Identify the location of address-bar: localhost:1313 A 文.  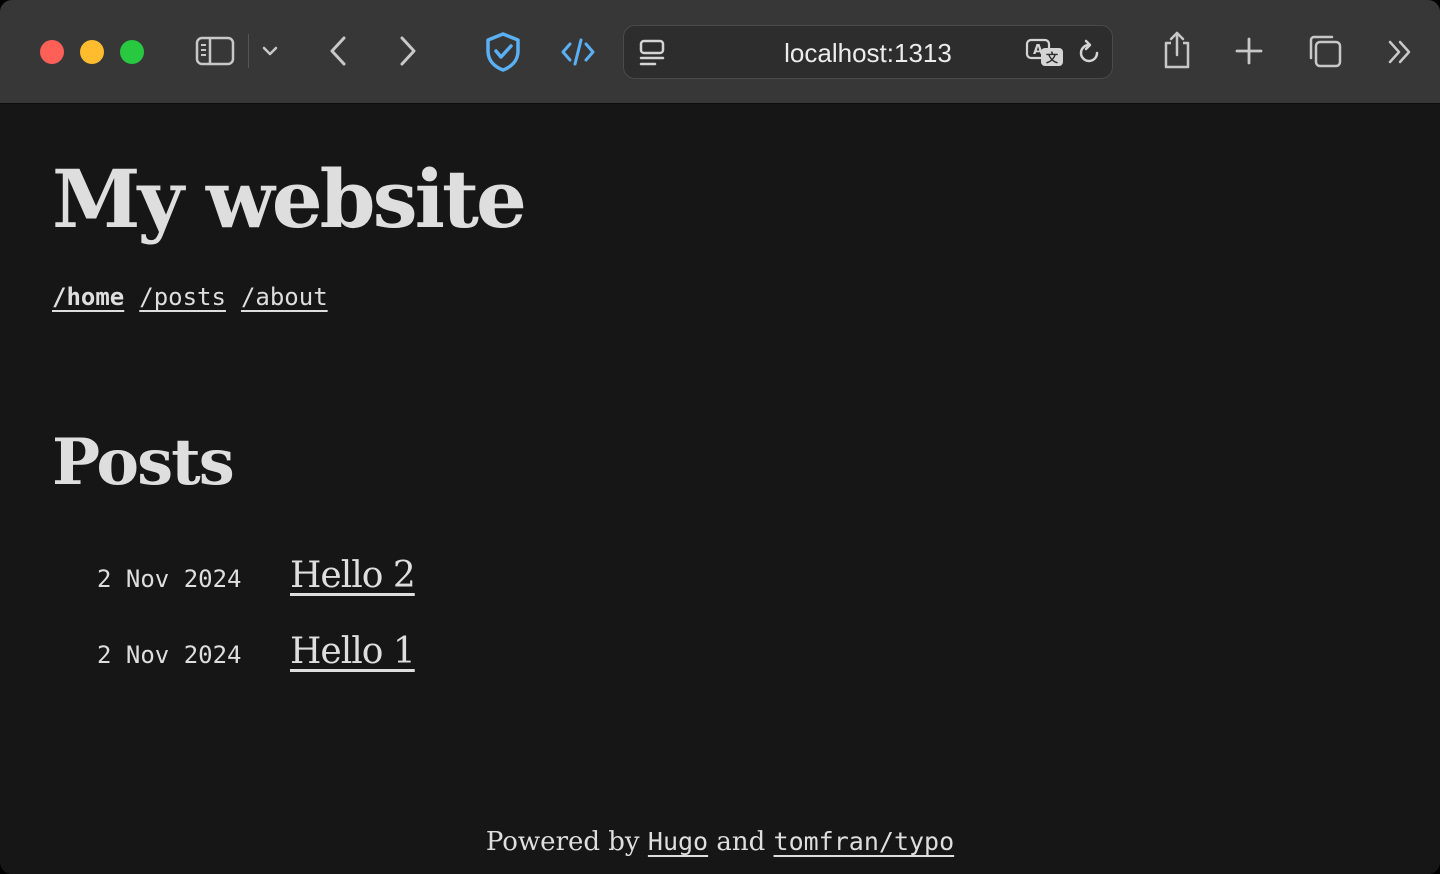
(868, 52).